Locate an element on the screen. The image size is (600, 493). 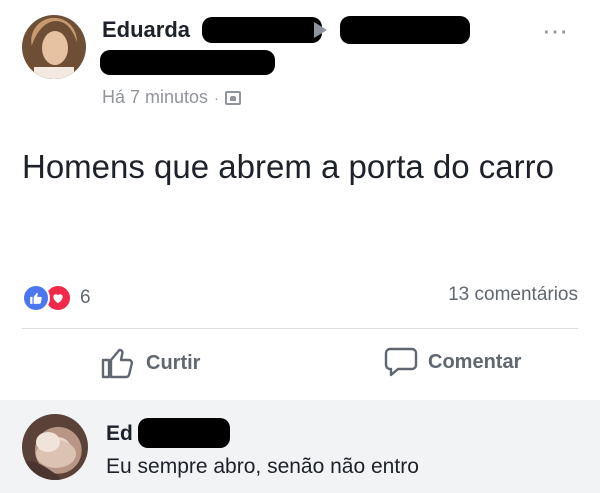
comments-count: 13 comentários is located at coordinates (513, 295).